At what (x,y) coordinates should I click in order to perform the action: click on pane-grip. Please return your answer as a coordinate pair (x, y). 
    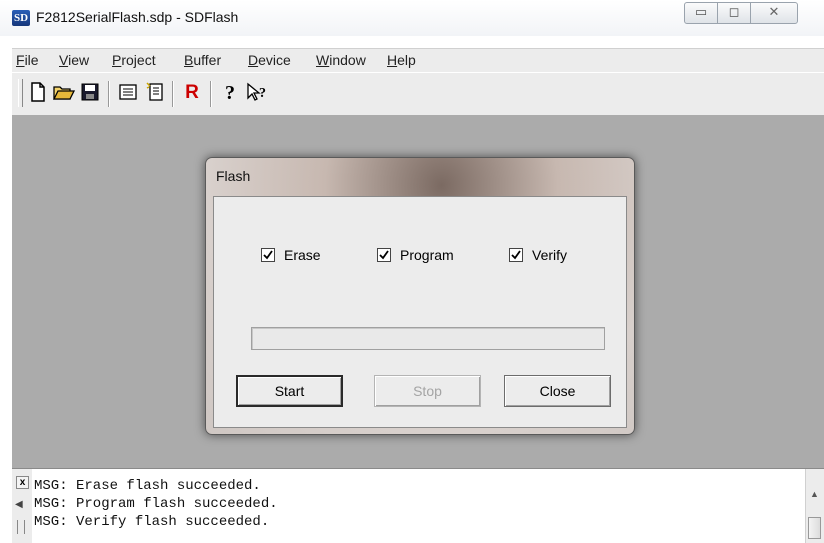
    Looking at the image, I should click on (21, 527).